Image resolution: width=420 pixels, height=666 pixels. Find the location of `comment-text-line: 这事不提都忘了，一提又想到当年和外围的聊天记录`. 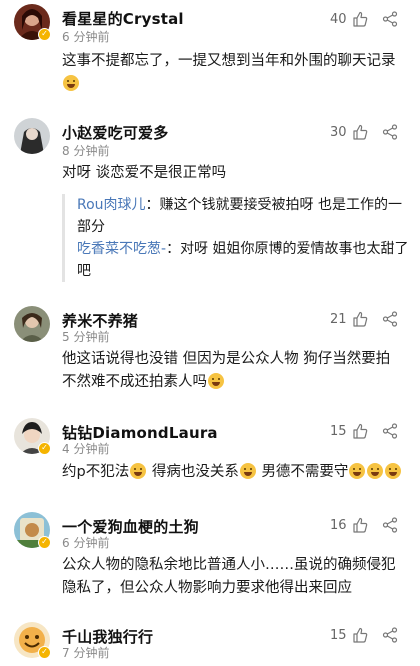

comment-text-line: 这事不提都忘了，一提又想到当年和外围的聊天记录 is located at coordinates (229, 61).